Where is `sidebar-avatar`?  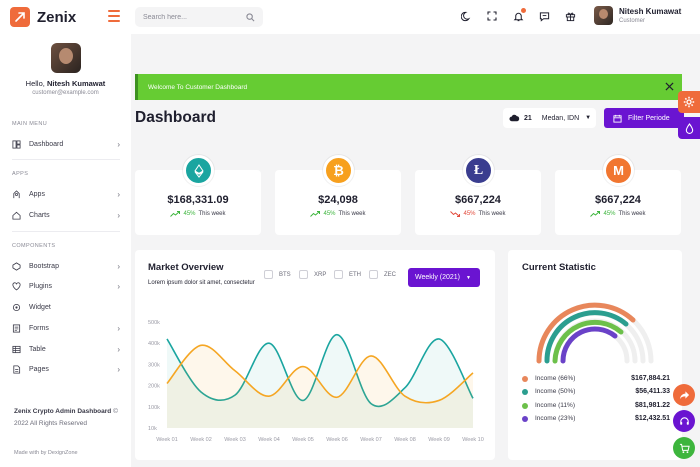 sidebar-avatar is located at coordinates (65, 58).